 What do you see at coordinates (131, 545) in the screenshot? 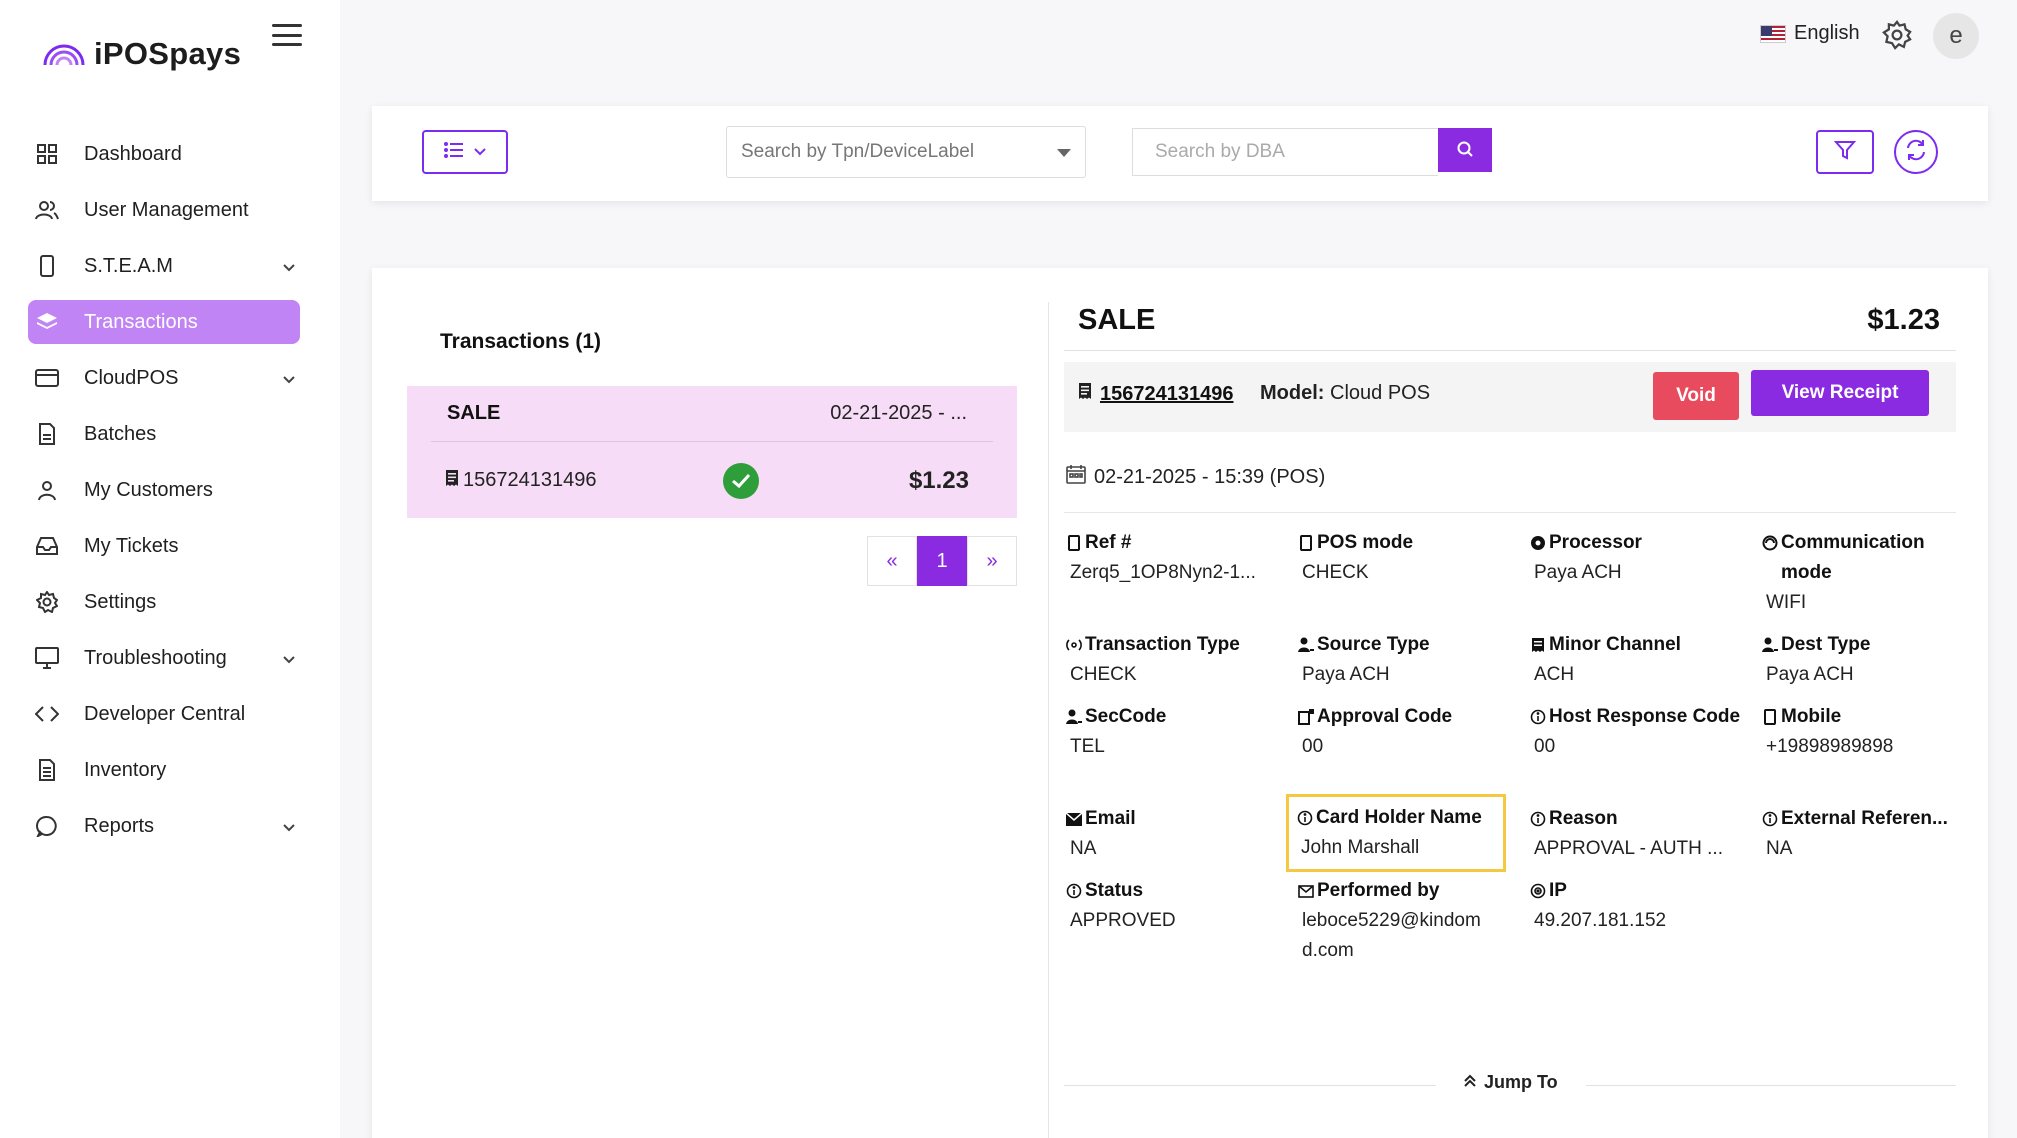
I see `sidebar-item-label: My Tickets` at bounding box center [131, 545].